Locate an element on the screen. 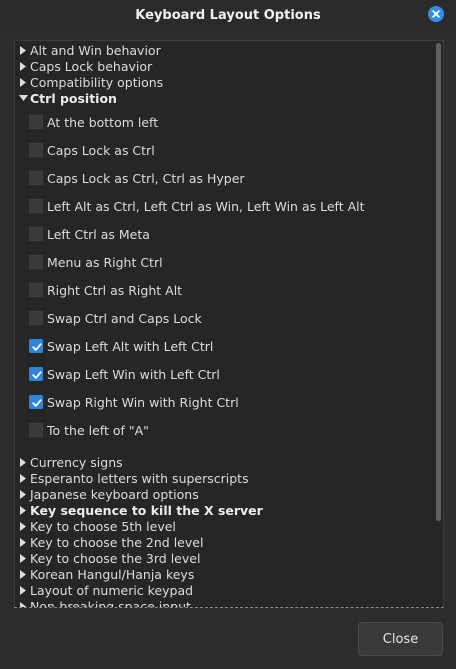  tree-group-row: Key sequence to kill the X server is located at coordinates (139, 510).